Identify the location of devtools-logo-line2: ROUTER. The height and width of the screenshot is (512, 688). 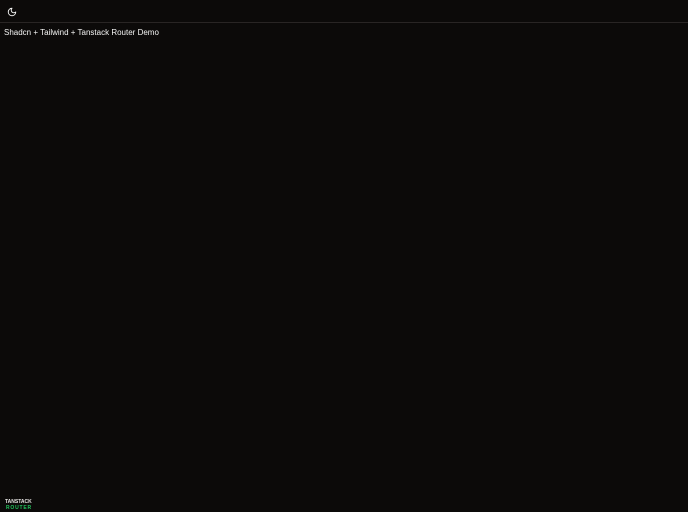
(19, 508).